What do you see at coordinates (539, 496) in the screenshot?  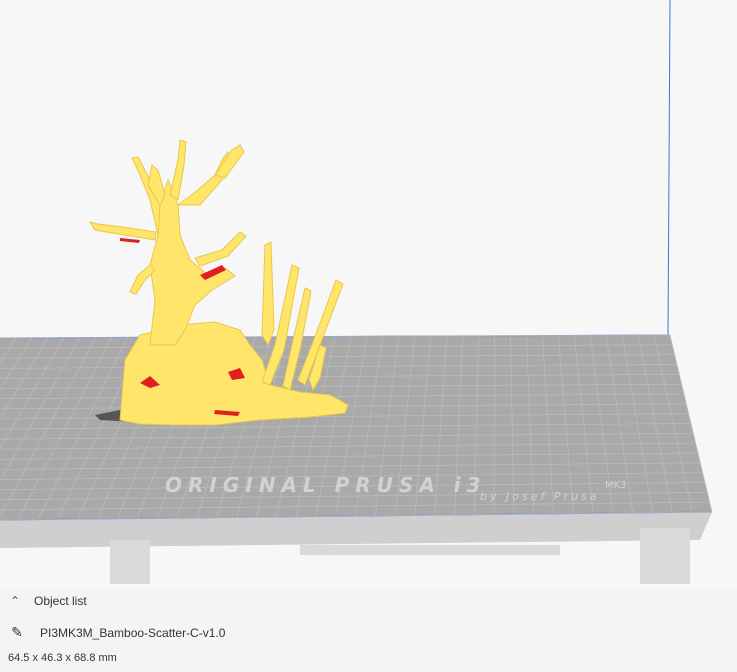 I see `bed-logo-author: by Josef Prusa` at bounding box center [539, 496].